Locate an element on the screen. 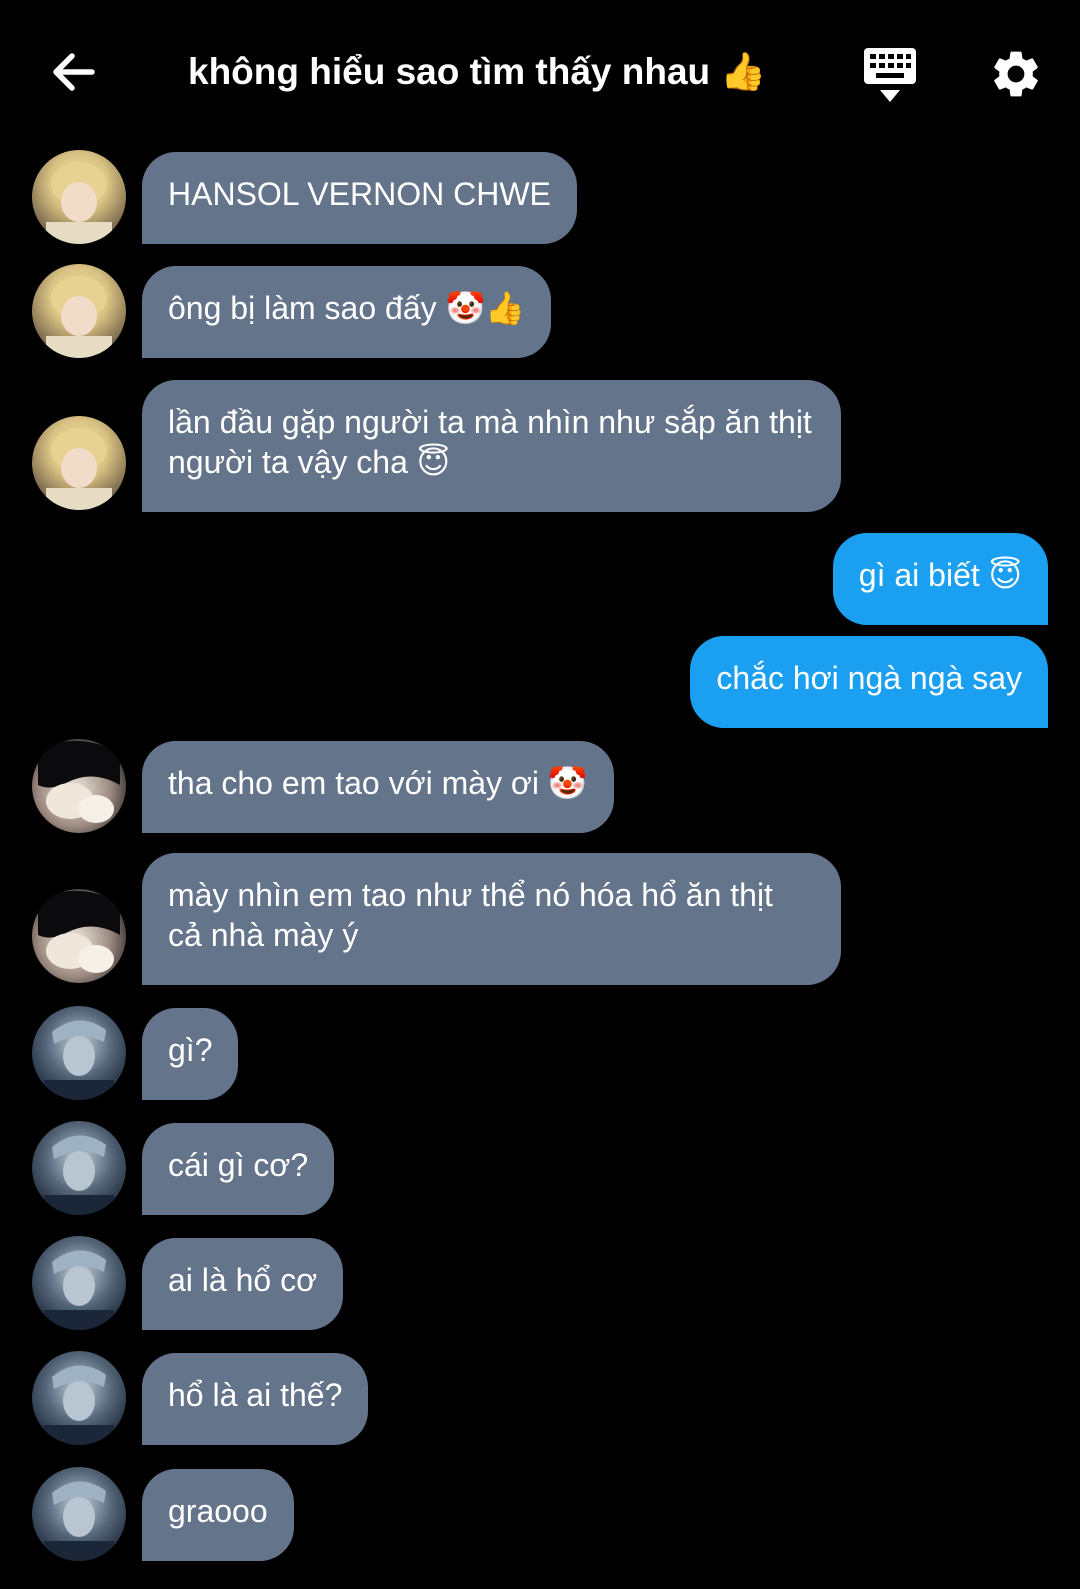  message-bubble-incoming: cái gì cơ? is located at coordinates (238, 1169).